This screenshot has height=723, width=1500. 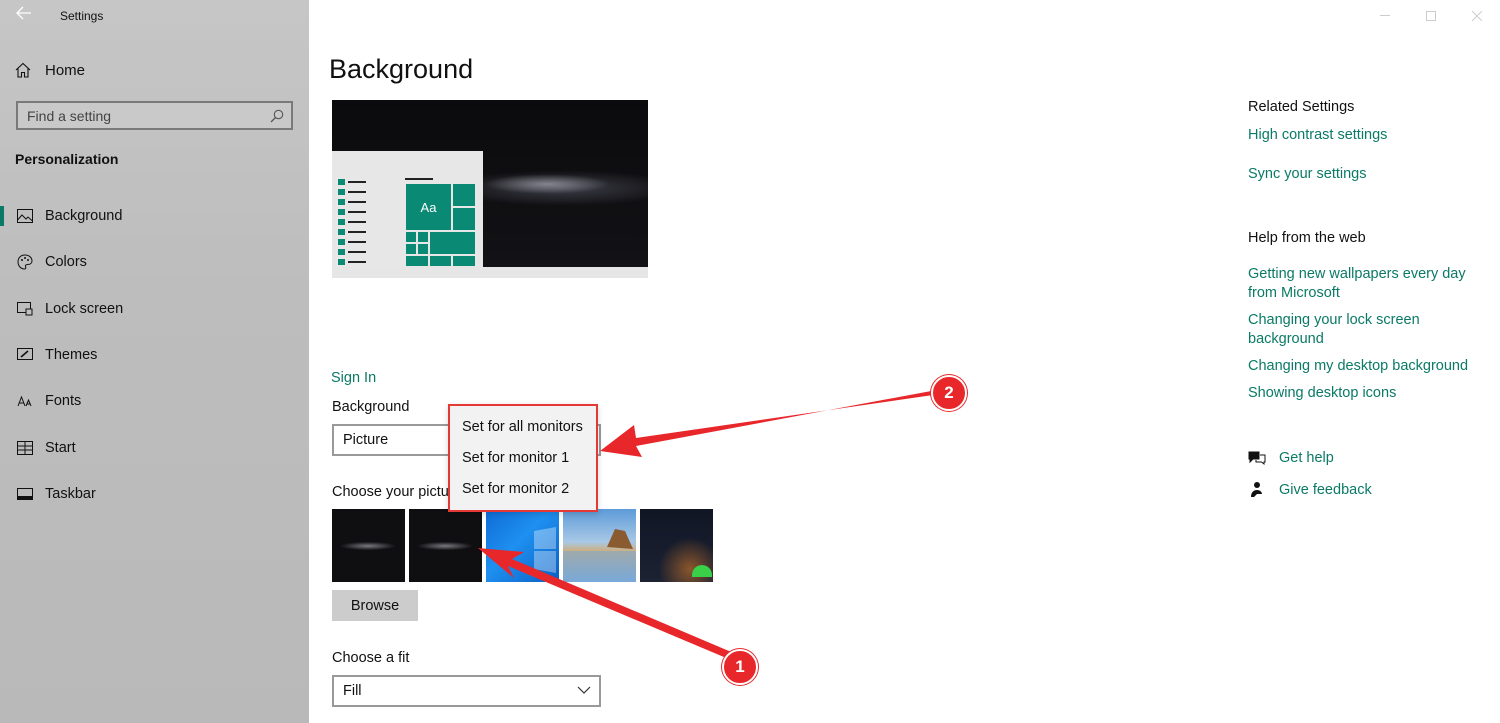 I want to click on background-label: Background, so click(x=371, y=407).